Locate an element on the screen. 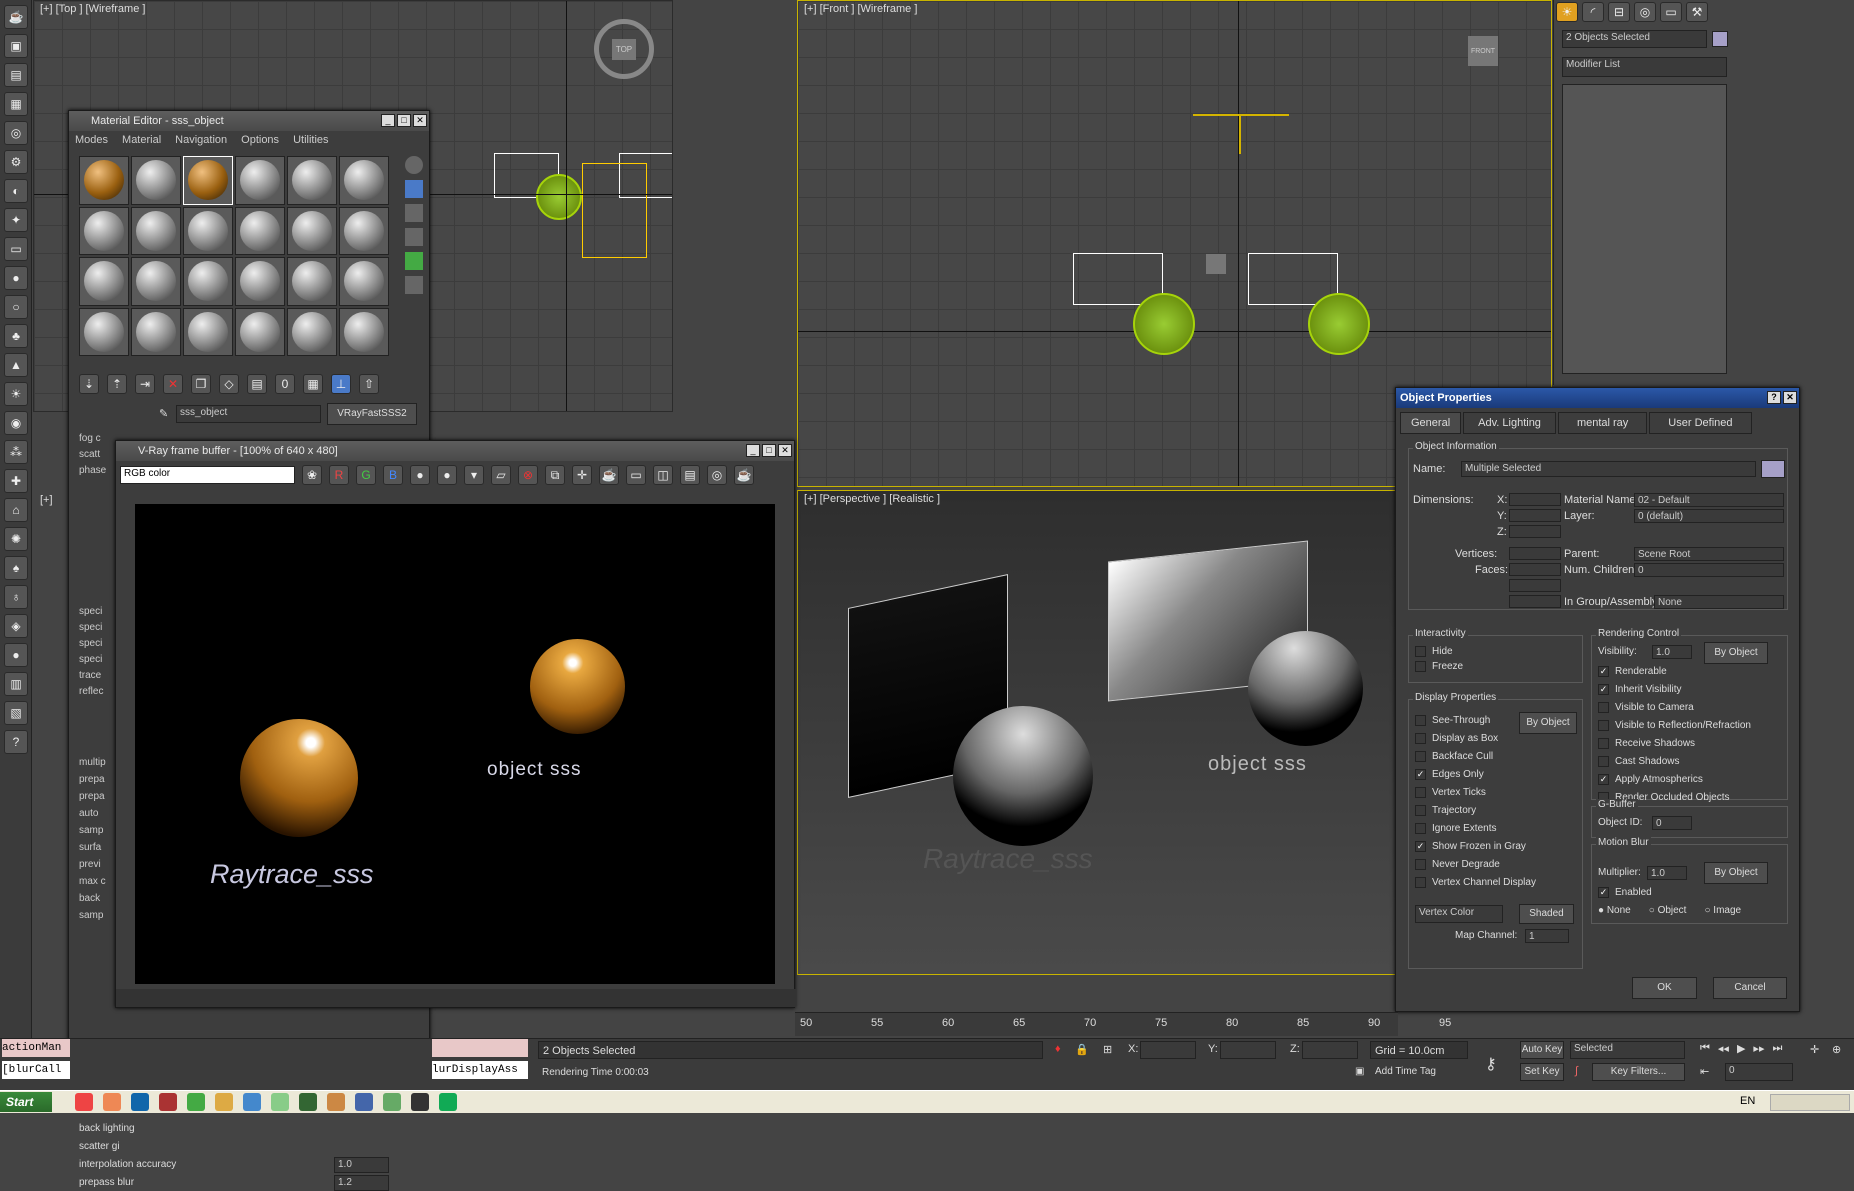 This screenshot has width=1854, height=1191. viewport-label: [+] is located at coordinates (46, 500).